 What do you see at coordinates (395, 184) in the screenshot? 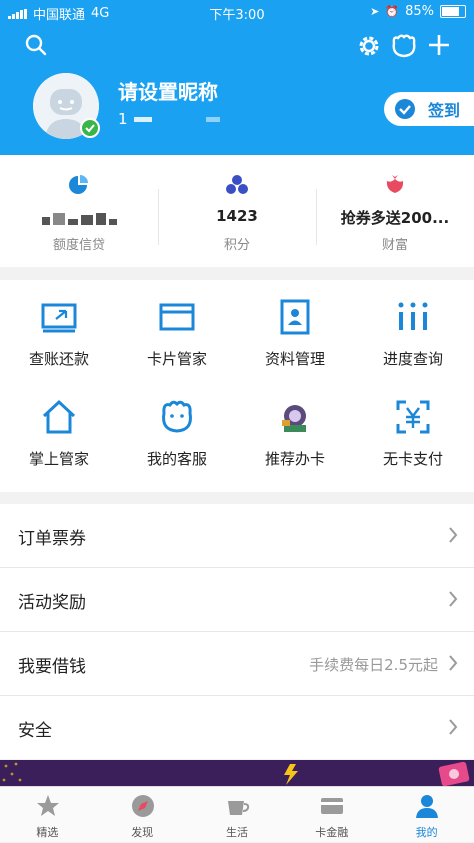
I see `wealth-flower-icon` at bounding box center [395, 184].